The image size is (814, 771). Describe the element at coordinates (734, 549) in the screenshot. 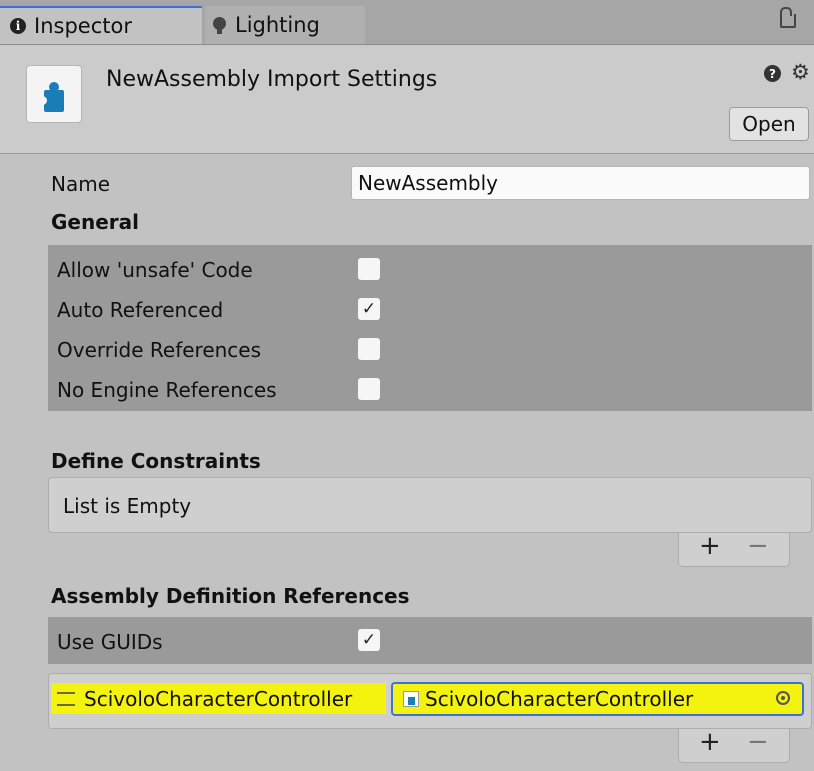

I see `define-constraints-add-remove: + −` at that location.